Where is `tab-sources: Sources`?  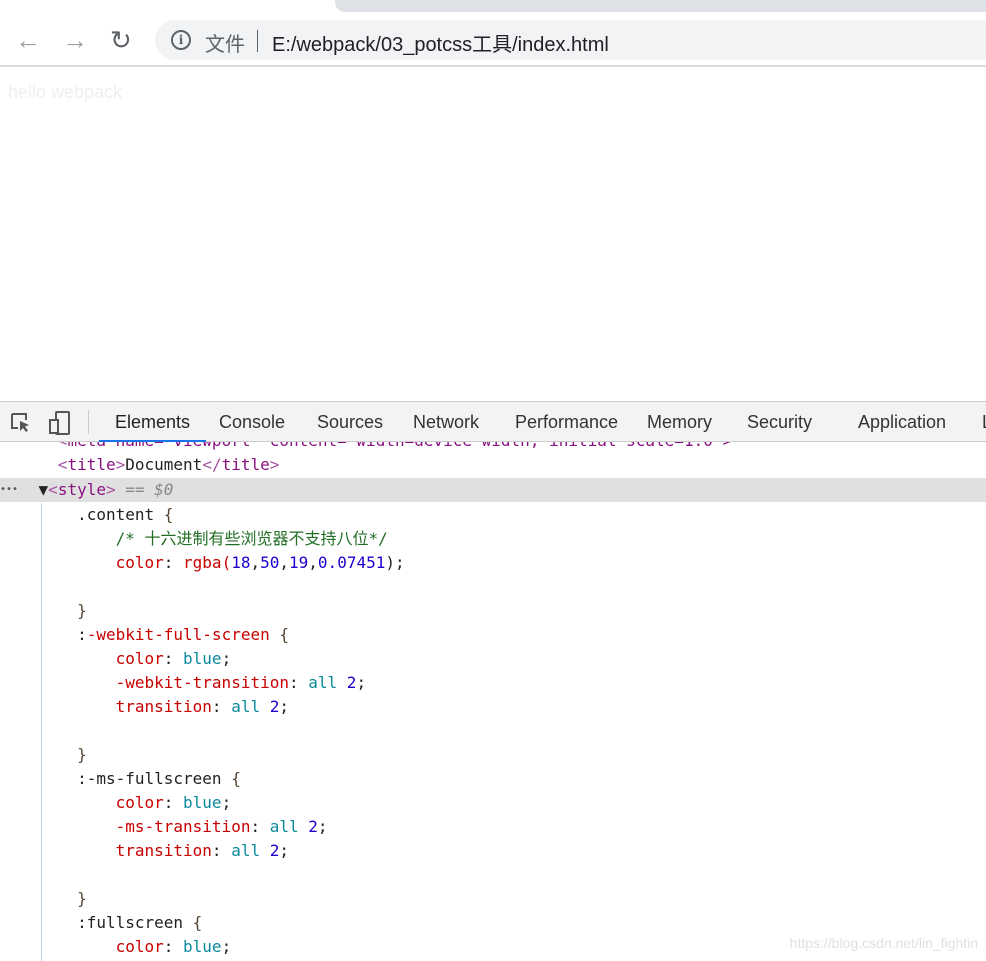
tab-sources: Sources is located at coordinates (350, 422).